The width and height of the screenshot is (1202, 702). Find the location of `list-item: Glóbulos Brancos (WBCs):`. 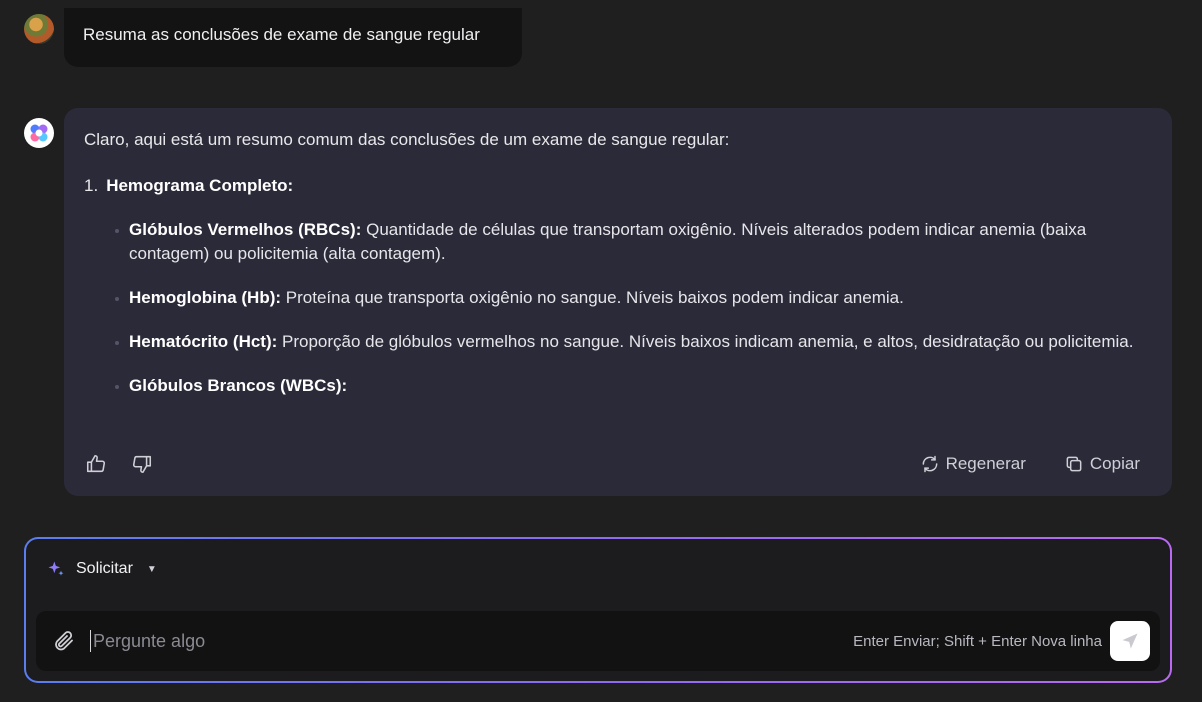

list-item: Glóbulos Brancos (WBCs): is located at coordinates (633, 386).